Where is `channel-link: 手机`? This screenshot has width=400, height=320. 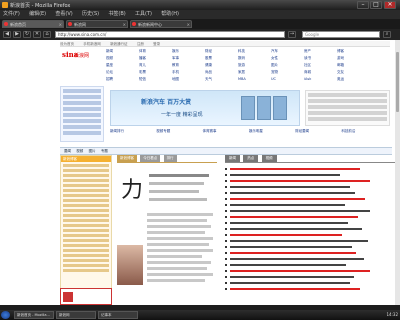 channel-link: 手机 is located at coordinates (188, 72).